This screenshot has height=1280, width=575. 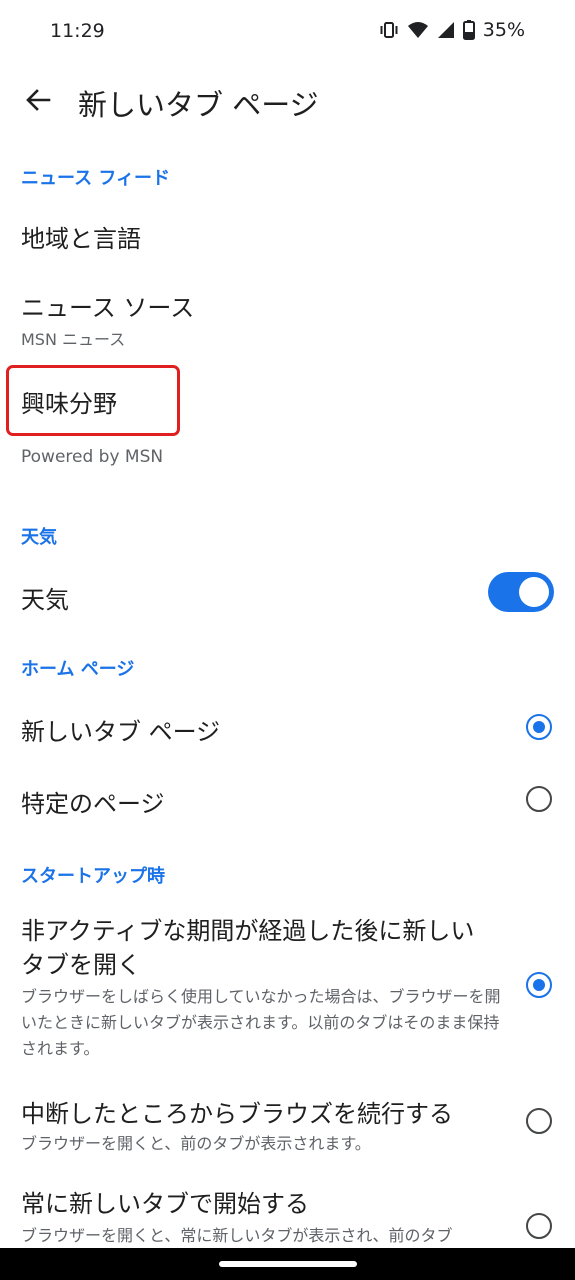 I want to click on app-bar: 新しいタブ ページ, so click(x=287, y=102).